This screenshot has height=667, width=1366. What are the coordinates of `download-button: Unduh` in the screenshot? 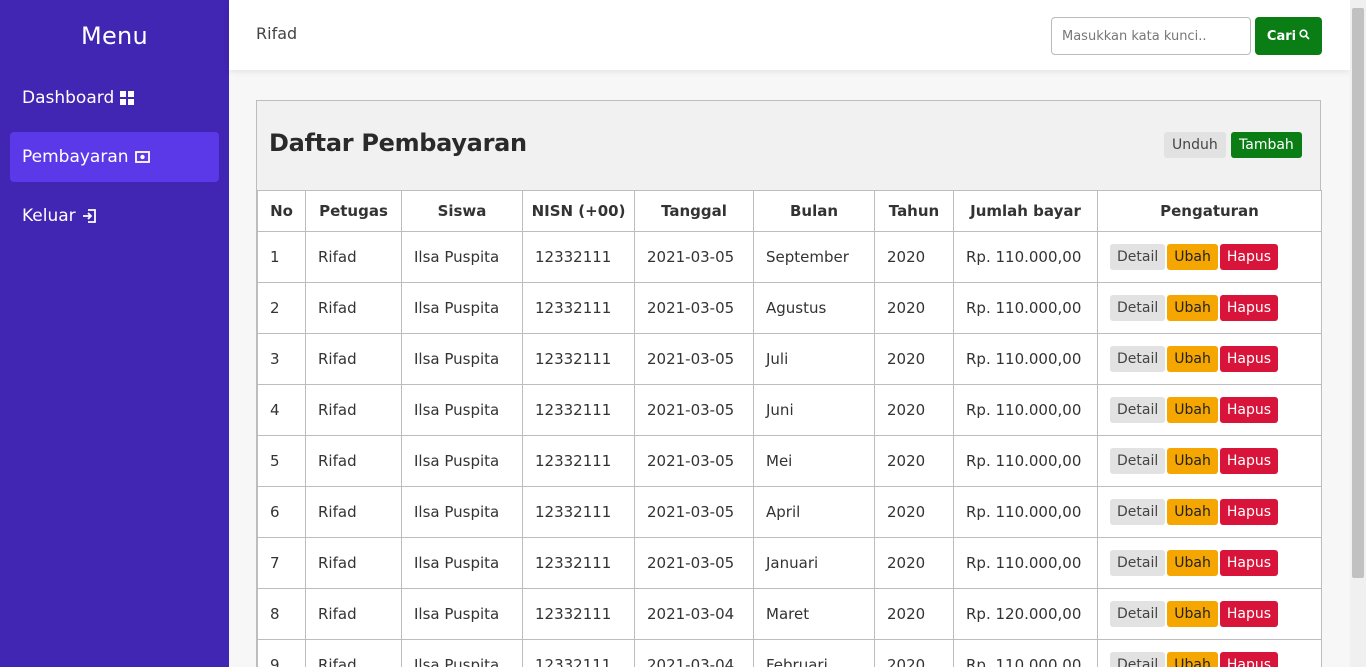 It's located at (1195, 145).